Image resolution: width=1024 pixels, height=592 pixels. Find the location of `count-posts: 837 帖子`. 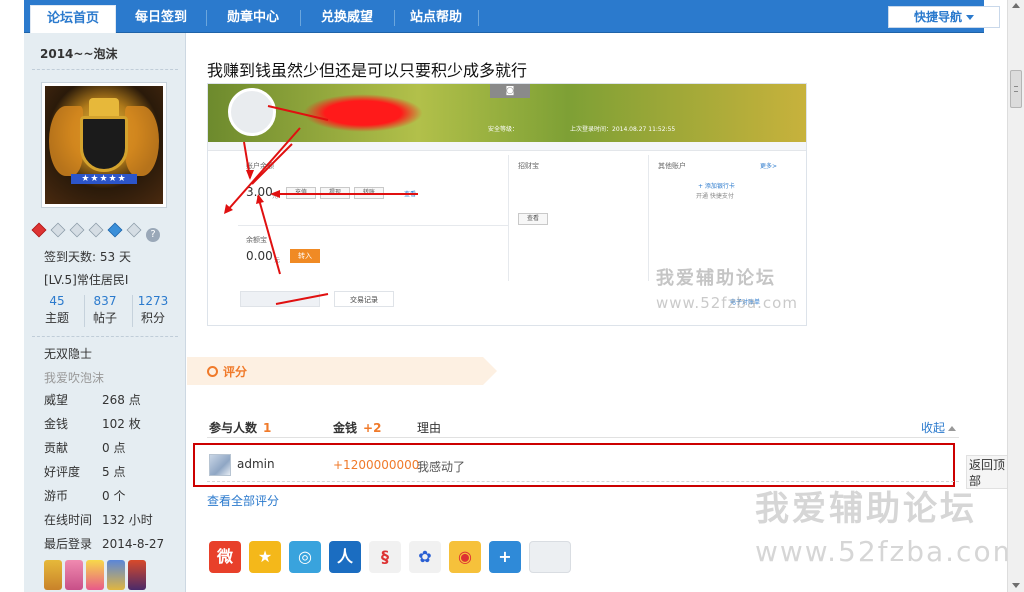

count-posts: 837 帖子 is located at coordinates (105, 310).